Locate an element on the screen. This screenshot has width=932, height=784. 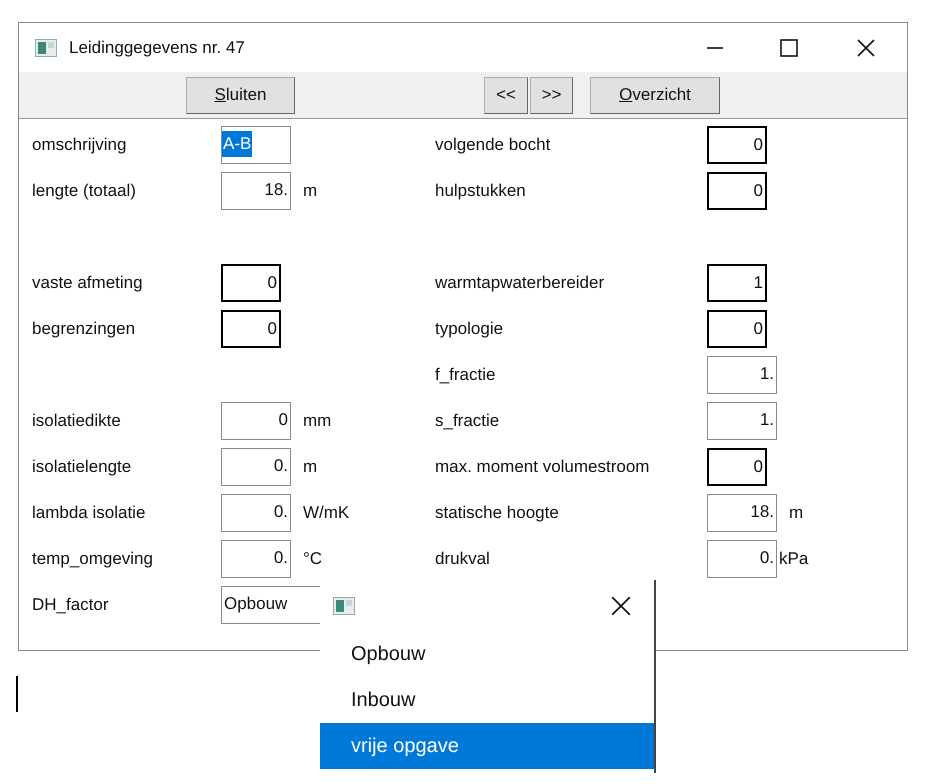
toolbar-button: << is located at coordinates (506, 95).